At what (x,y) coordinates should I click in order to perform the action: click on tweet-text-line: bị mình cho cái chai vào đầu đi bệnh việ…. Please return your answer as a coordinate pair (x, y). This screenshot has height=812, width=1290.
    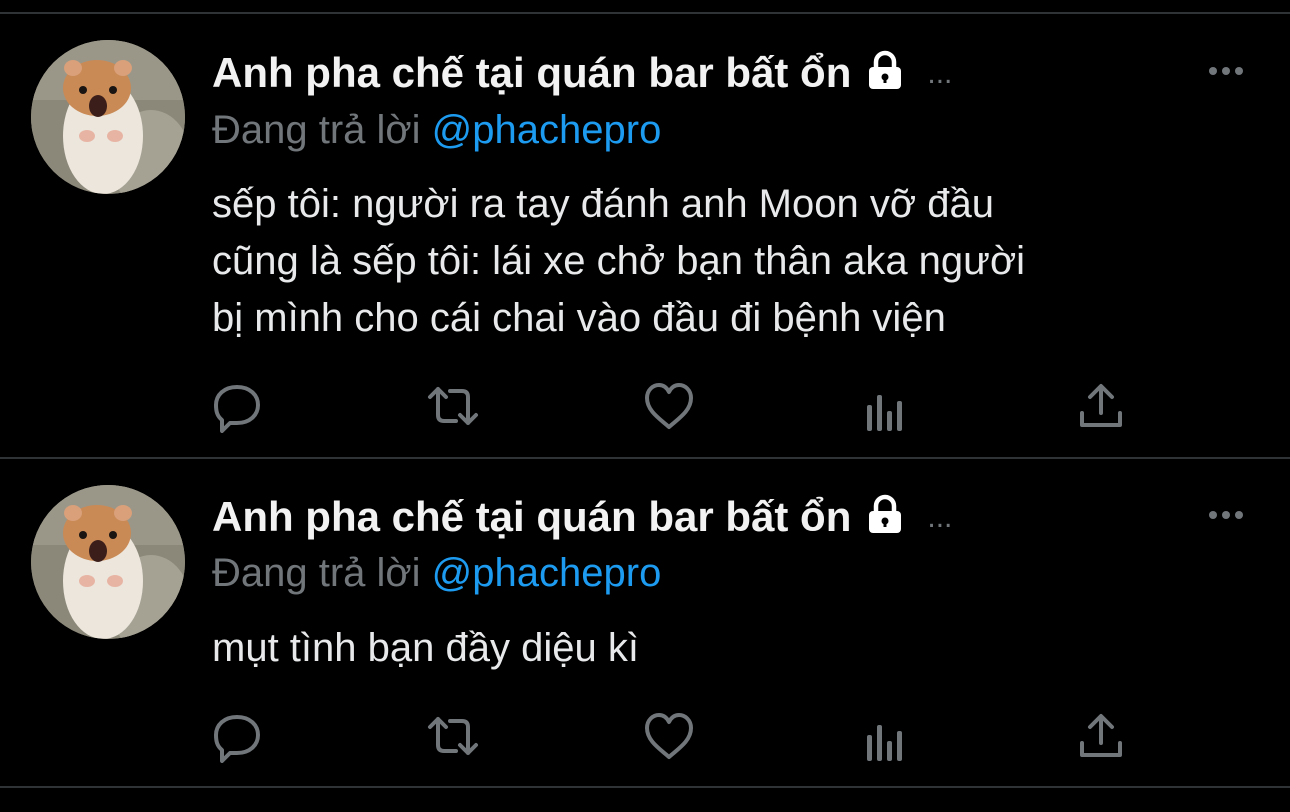
    Looking at the image, I should click on (579, 318).